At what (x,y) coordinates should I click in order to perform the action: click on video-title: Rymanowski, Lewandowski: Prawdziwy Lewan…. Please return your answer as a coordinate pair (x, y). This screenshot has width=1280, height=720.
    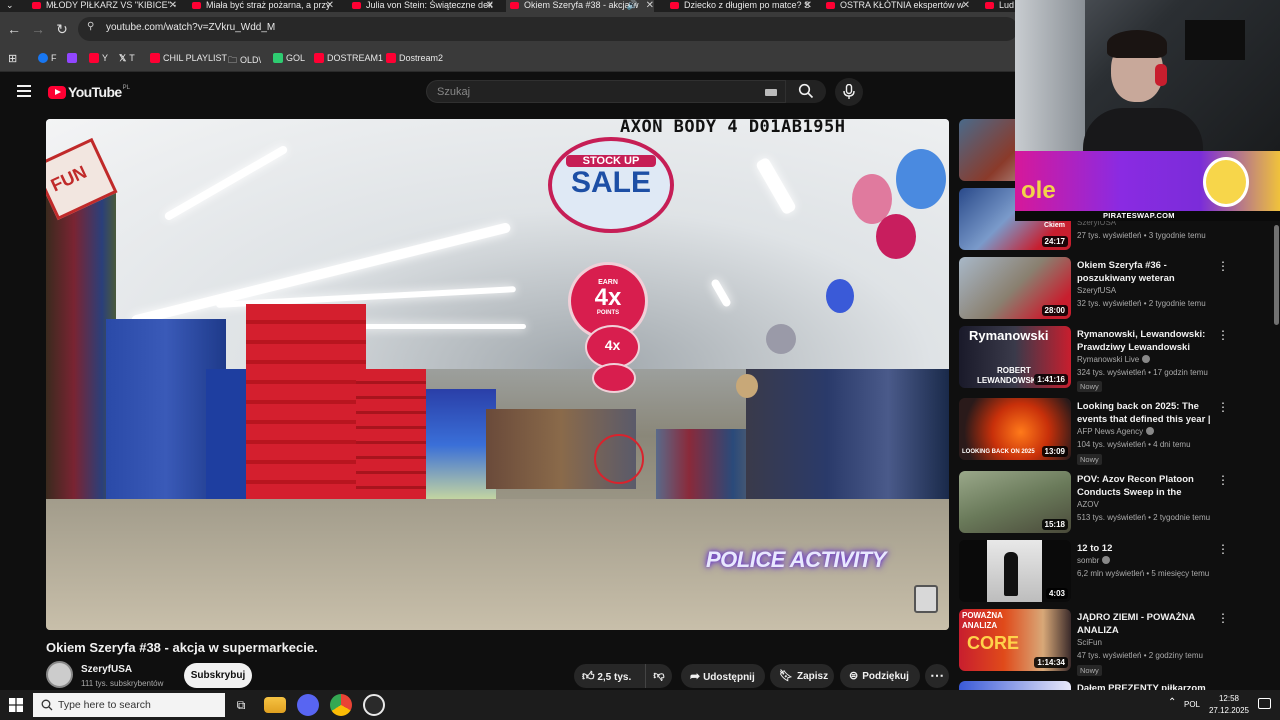
    Looking at the image, I should click on (1146, 341).